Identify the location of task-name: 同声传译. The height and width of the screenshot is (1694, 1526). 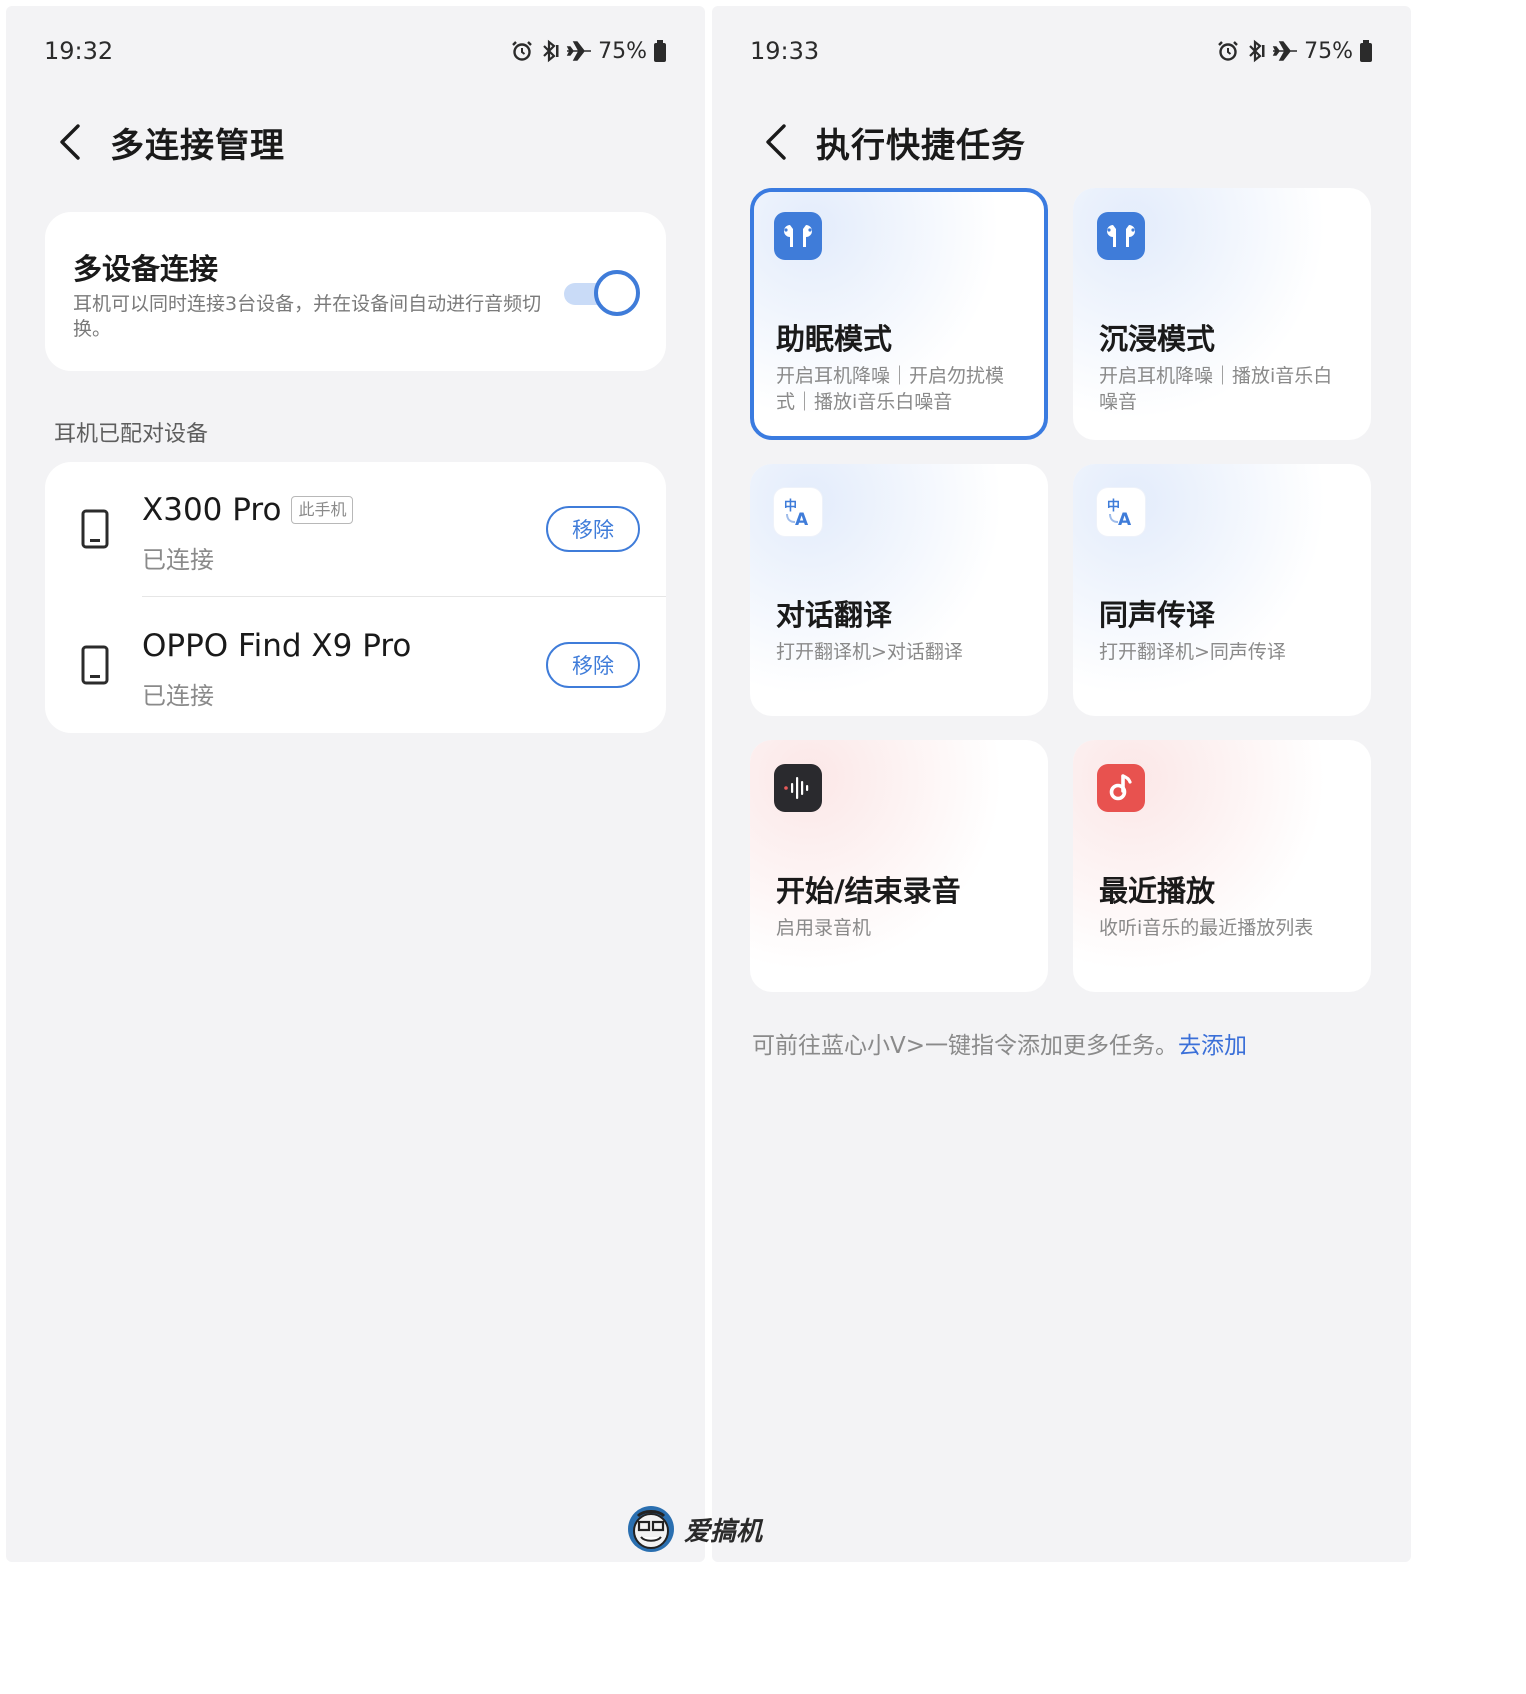
(1157, 615).